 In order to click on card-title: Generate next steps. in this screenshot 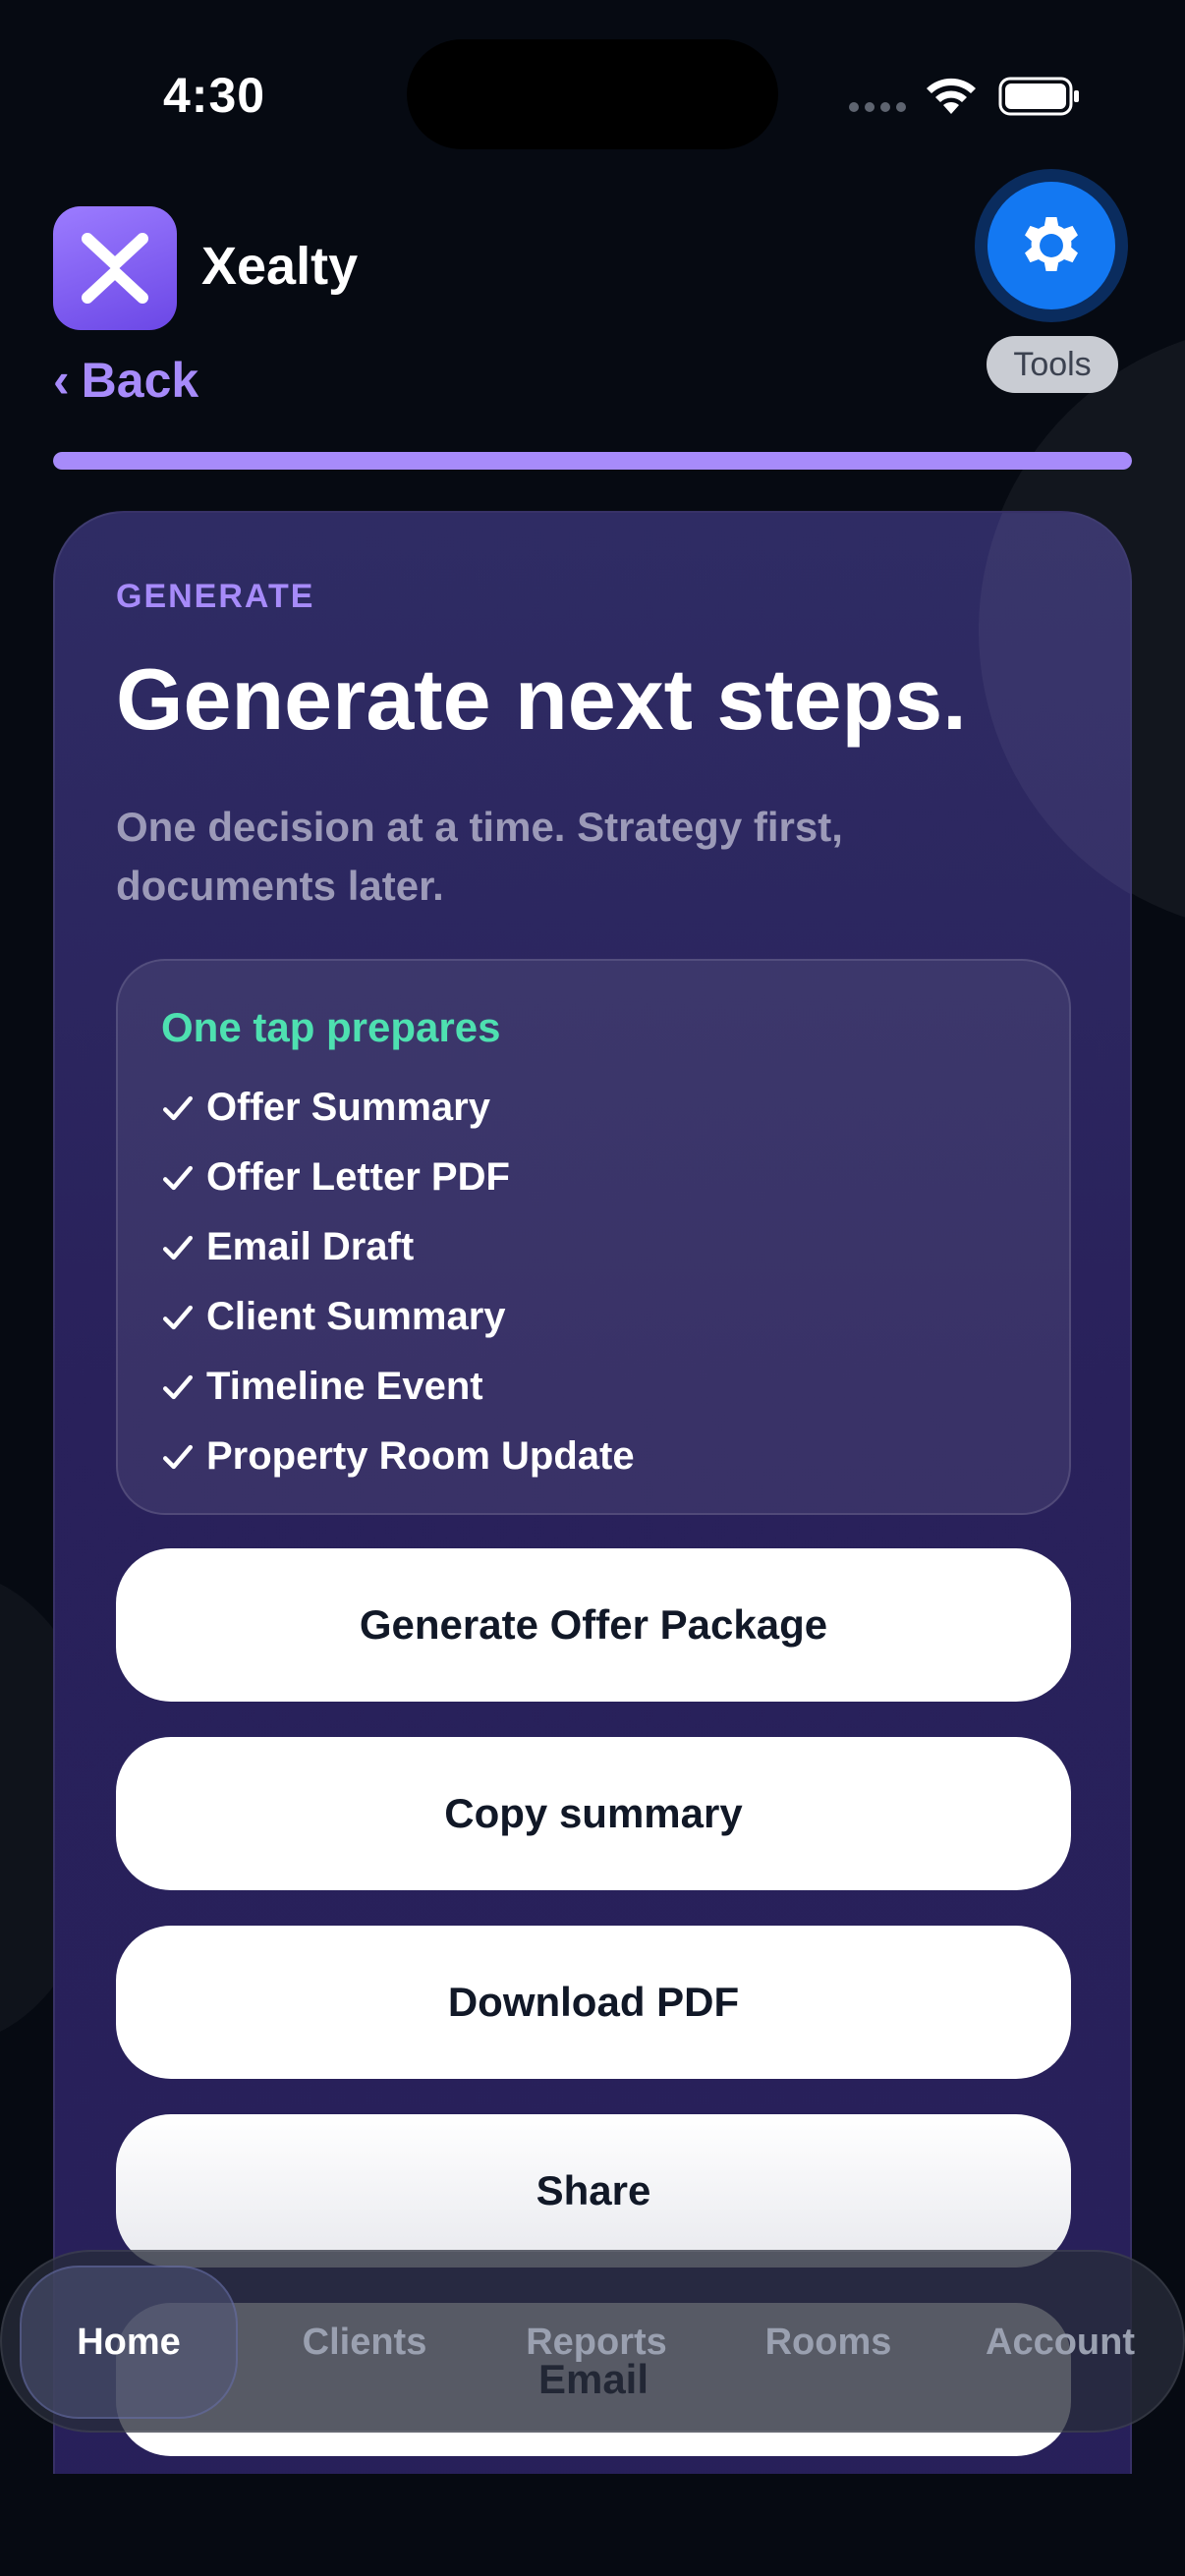, I will do `click(542, 699)`.